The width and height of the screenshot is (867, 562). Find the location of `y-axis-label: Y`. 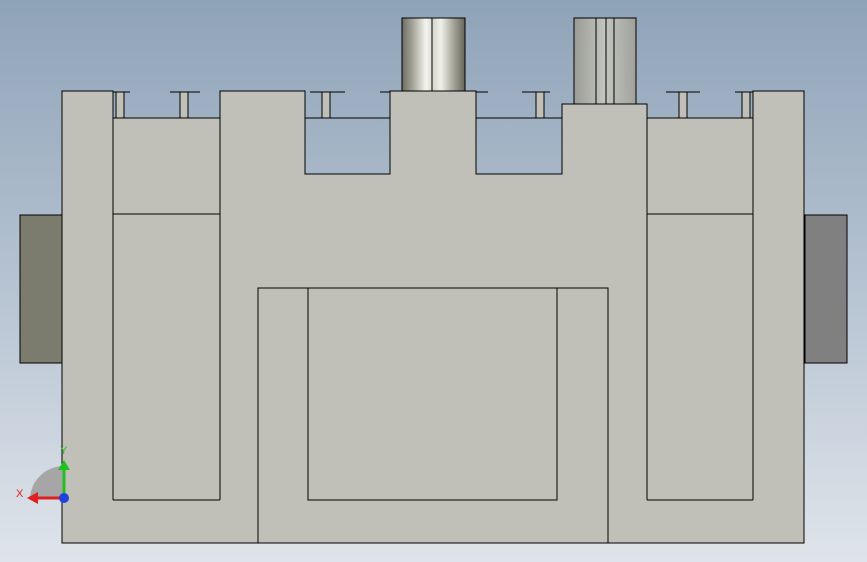

y-axis-label: Y is located at coordinates (64, 451).